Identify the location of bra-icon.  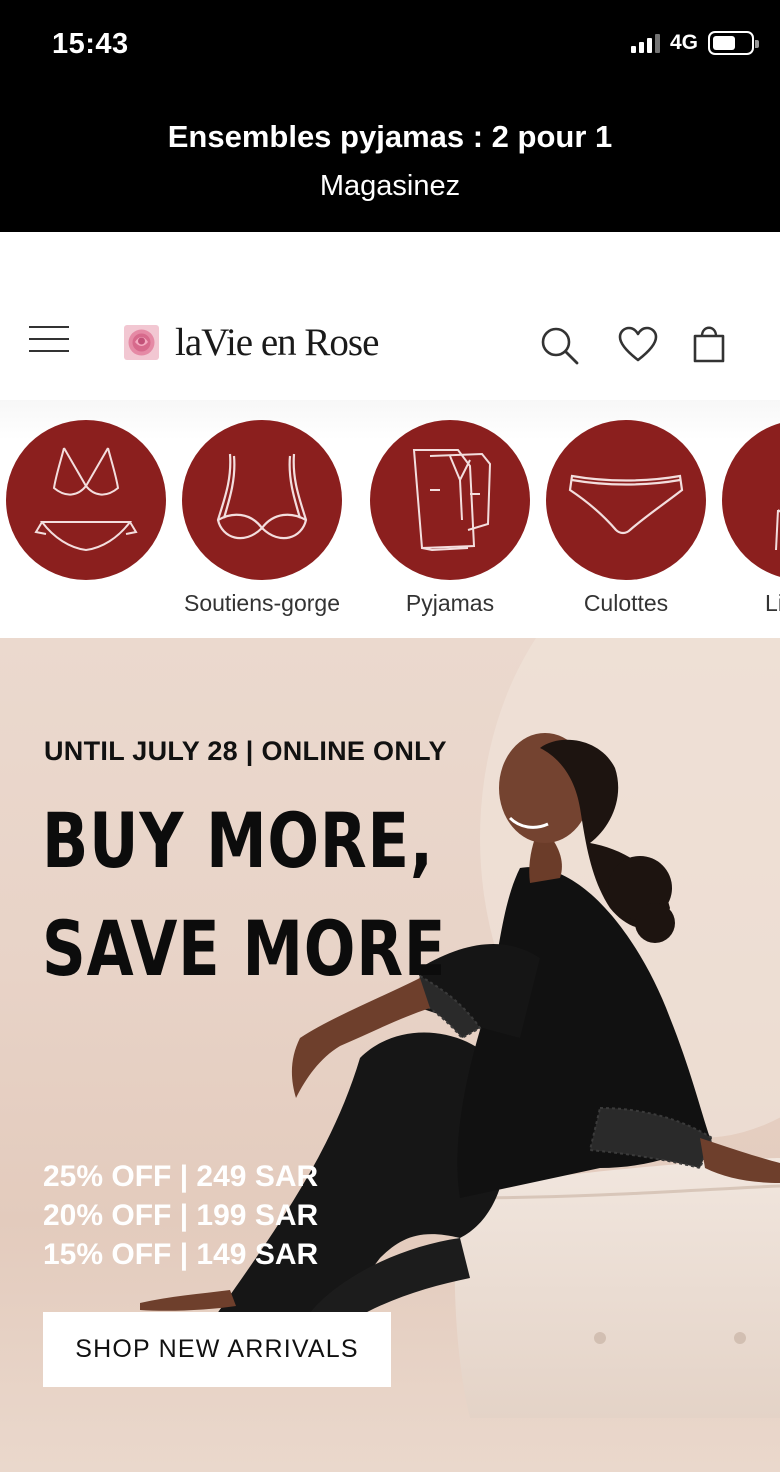
(262, 496).